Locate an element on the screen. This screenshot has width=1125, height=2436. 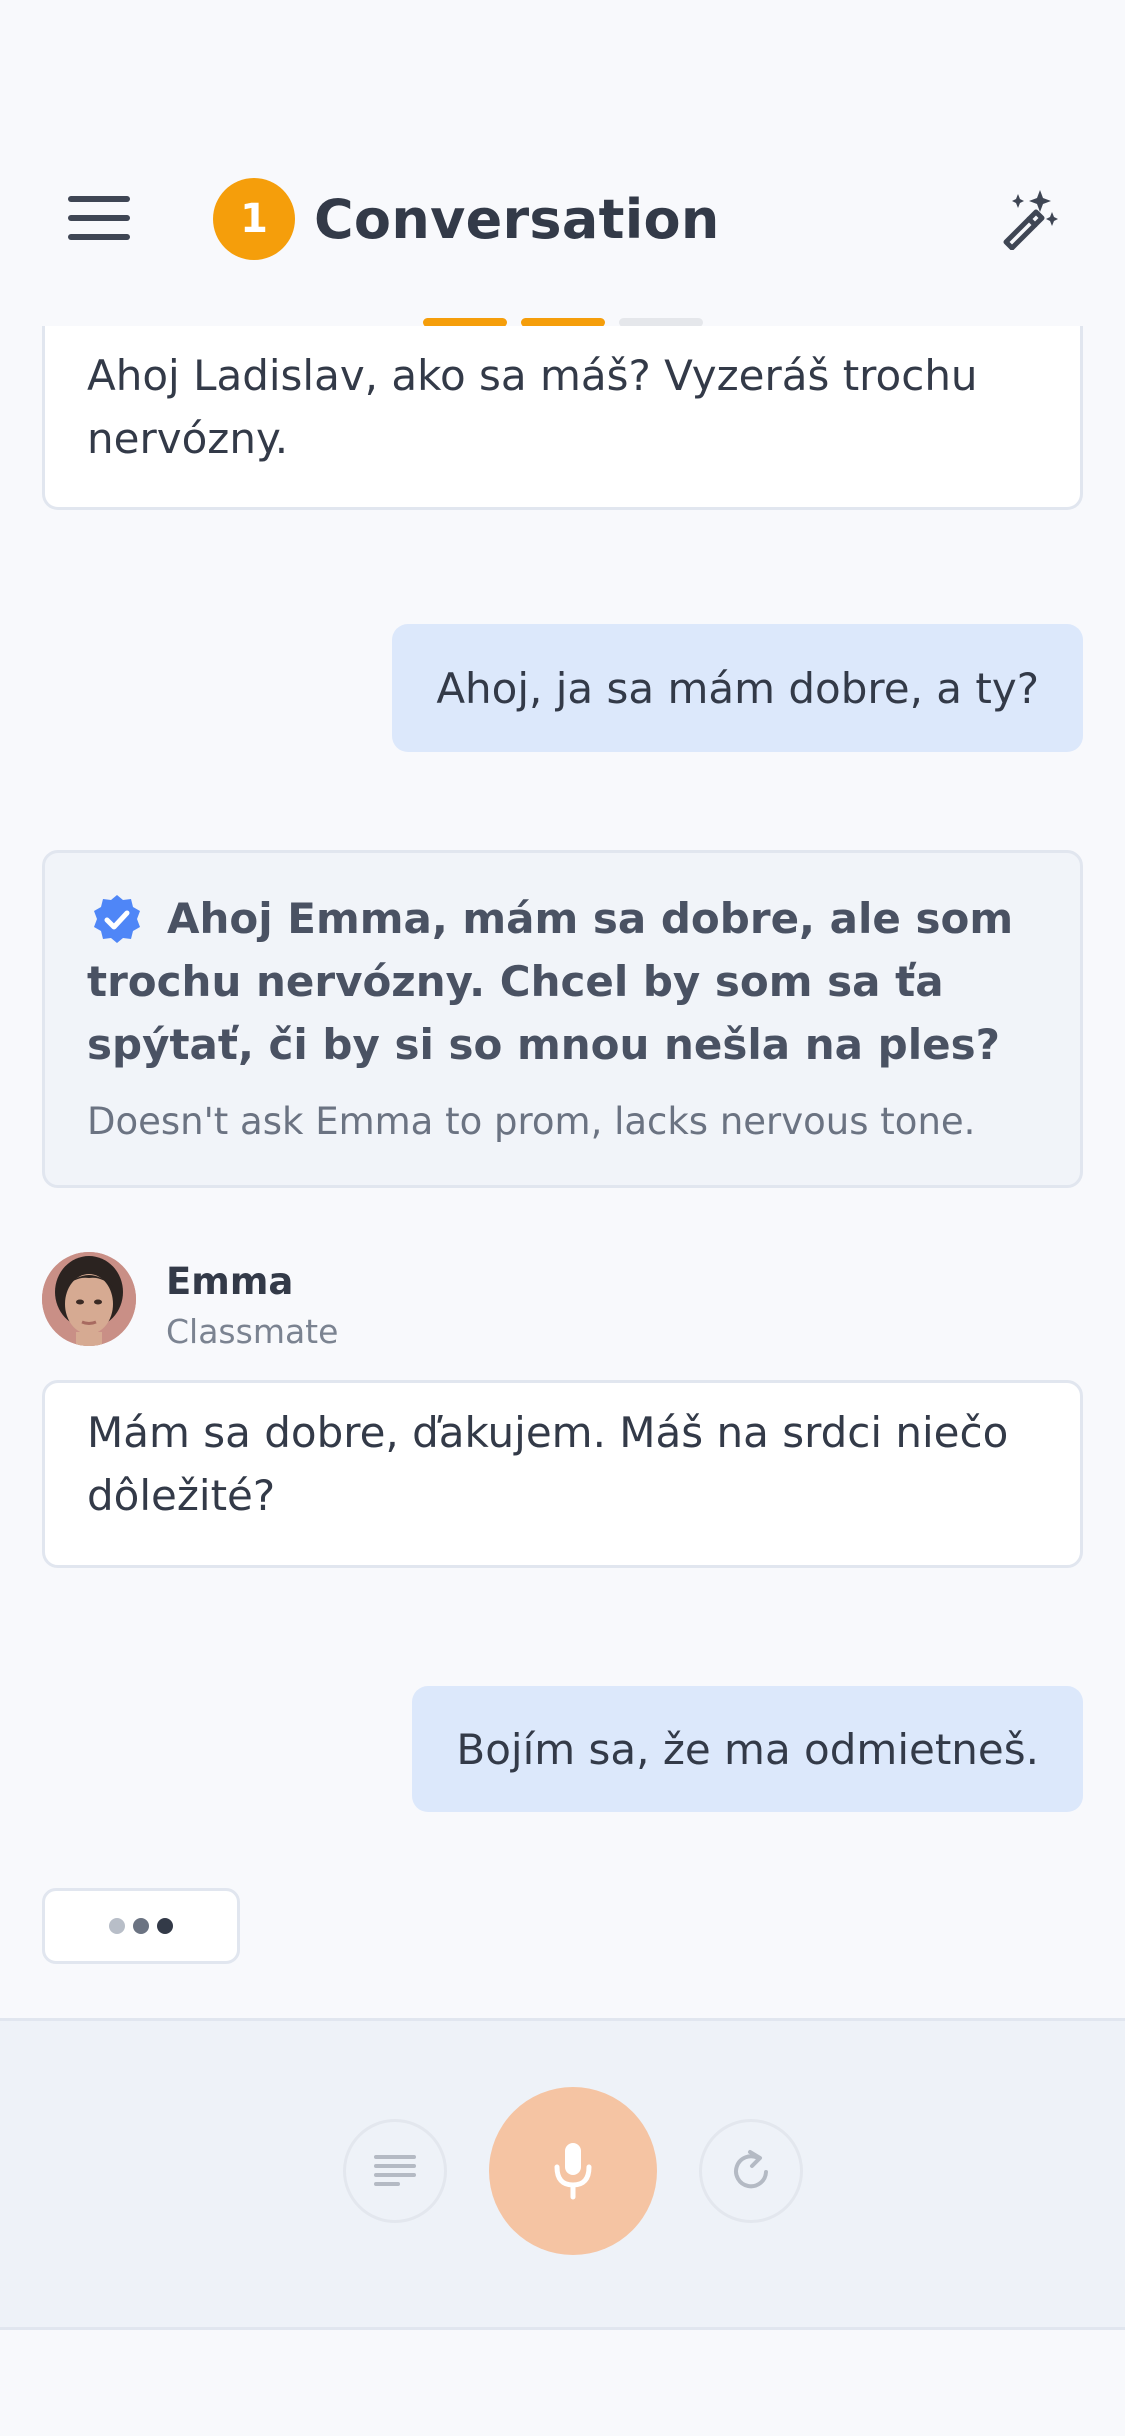
user-message-bubble: Bojím sa, že ma odmietneš. is located at coordinates (747, 1749).